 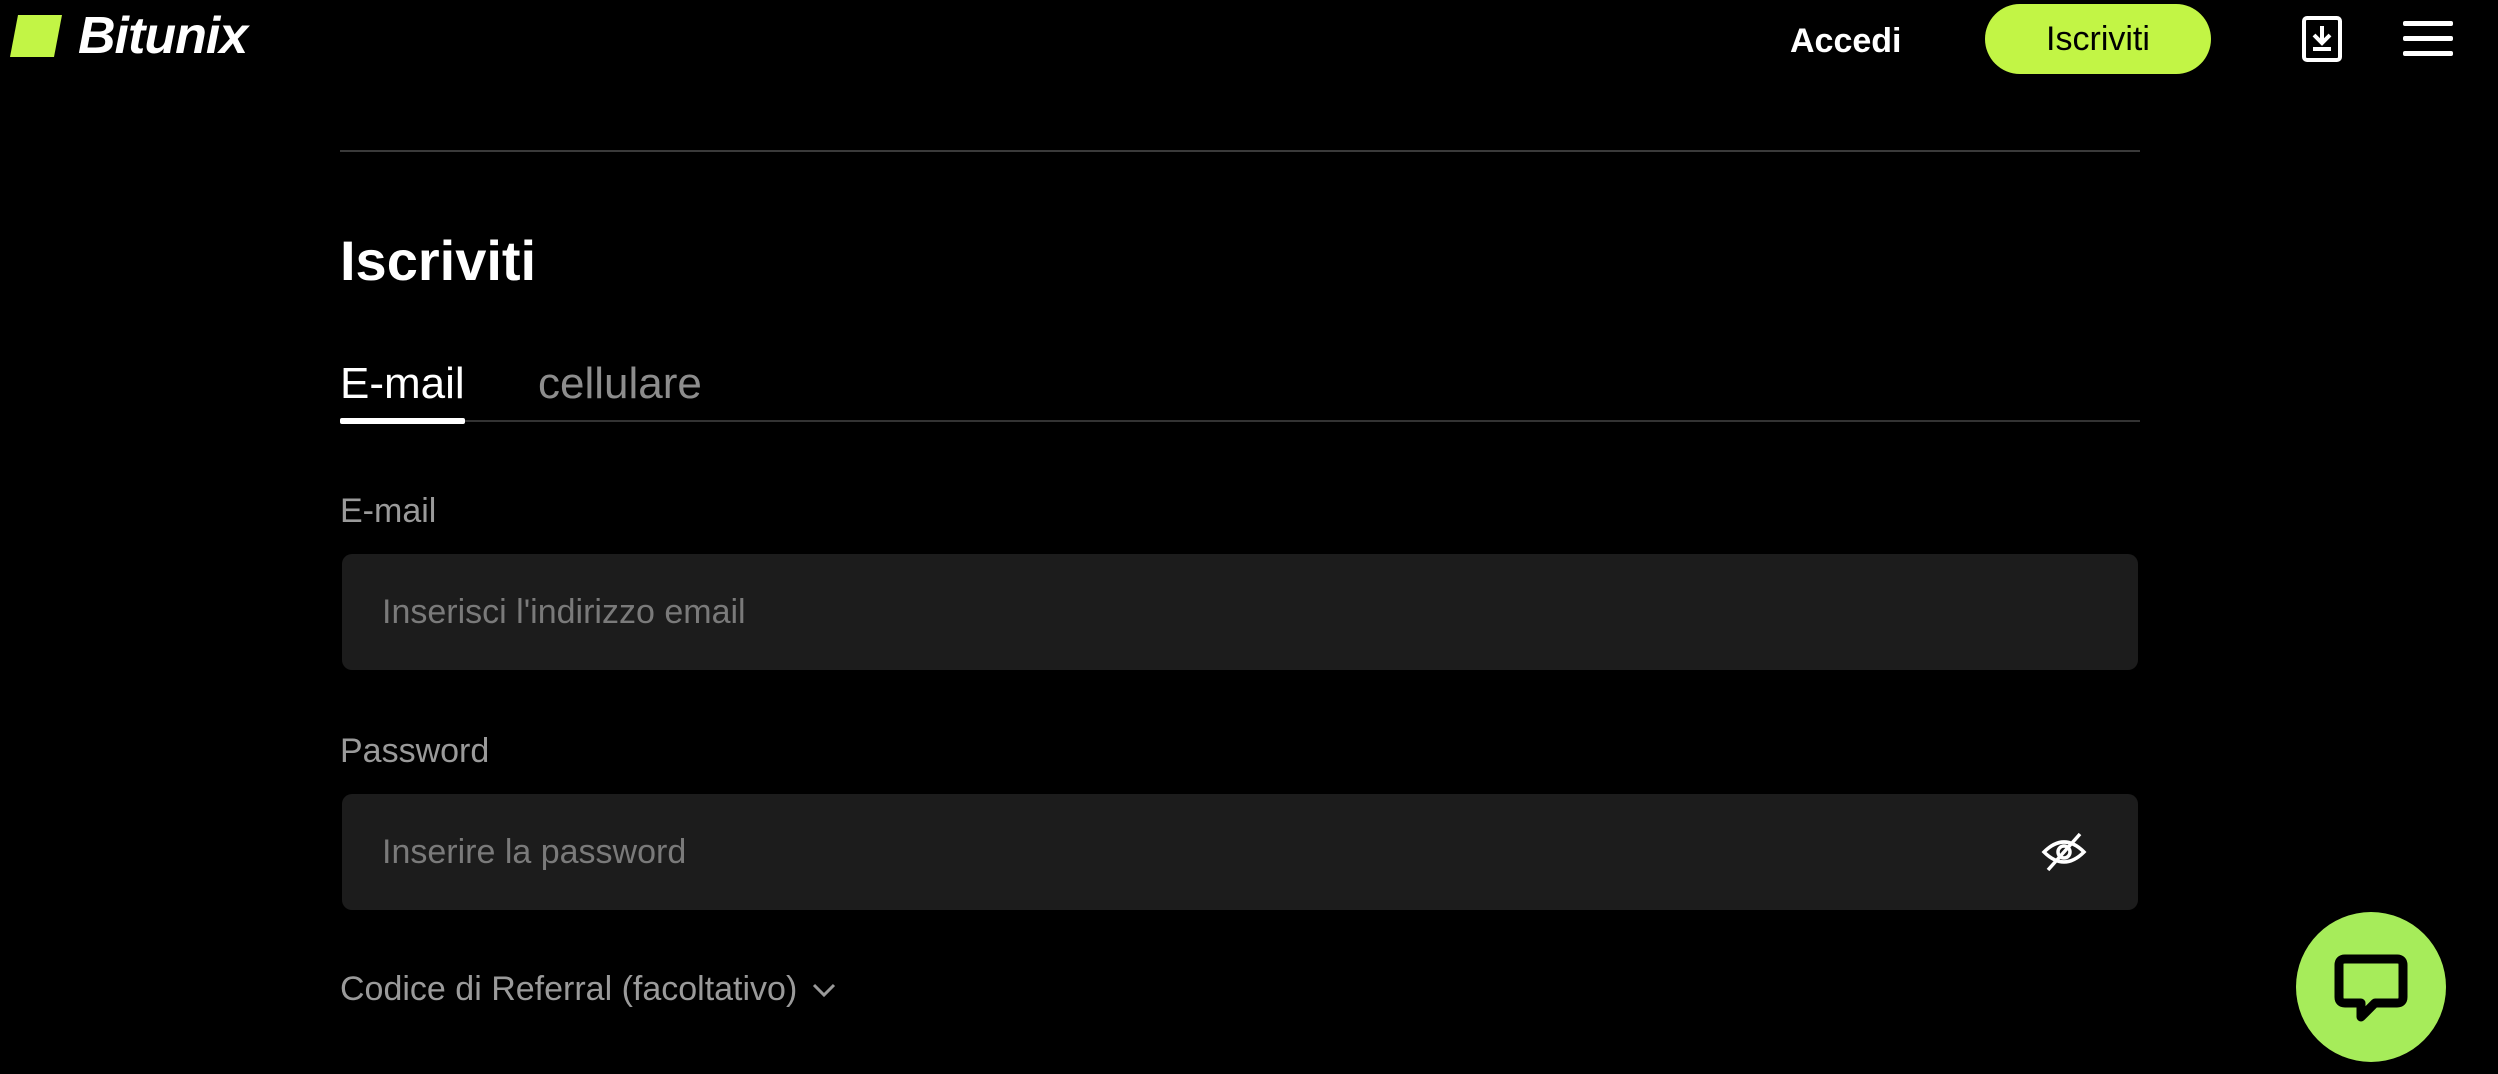 What do you see at coordinates (1240, 385) in the screenshot?
I see `signup-method-tabs: E-mail cellulare` at bounding box center [1240, 385].